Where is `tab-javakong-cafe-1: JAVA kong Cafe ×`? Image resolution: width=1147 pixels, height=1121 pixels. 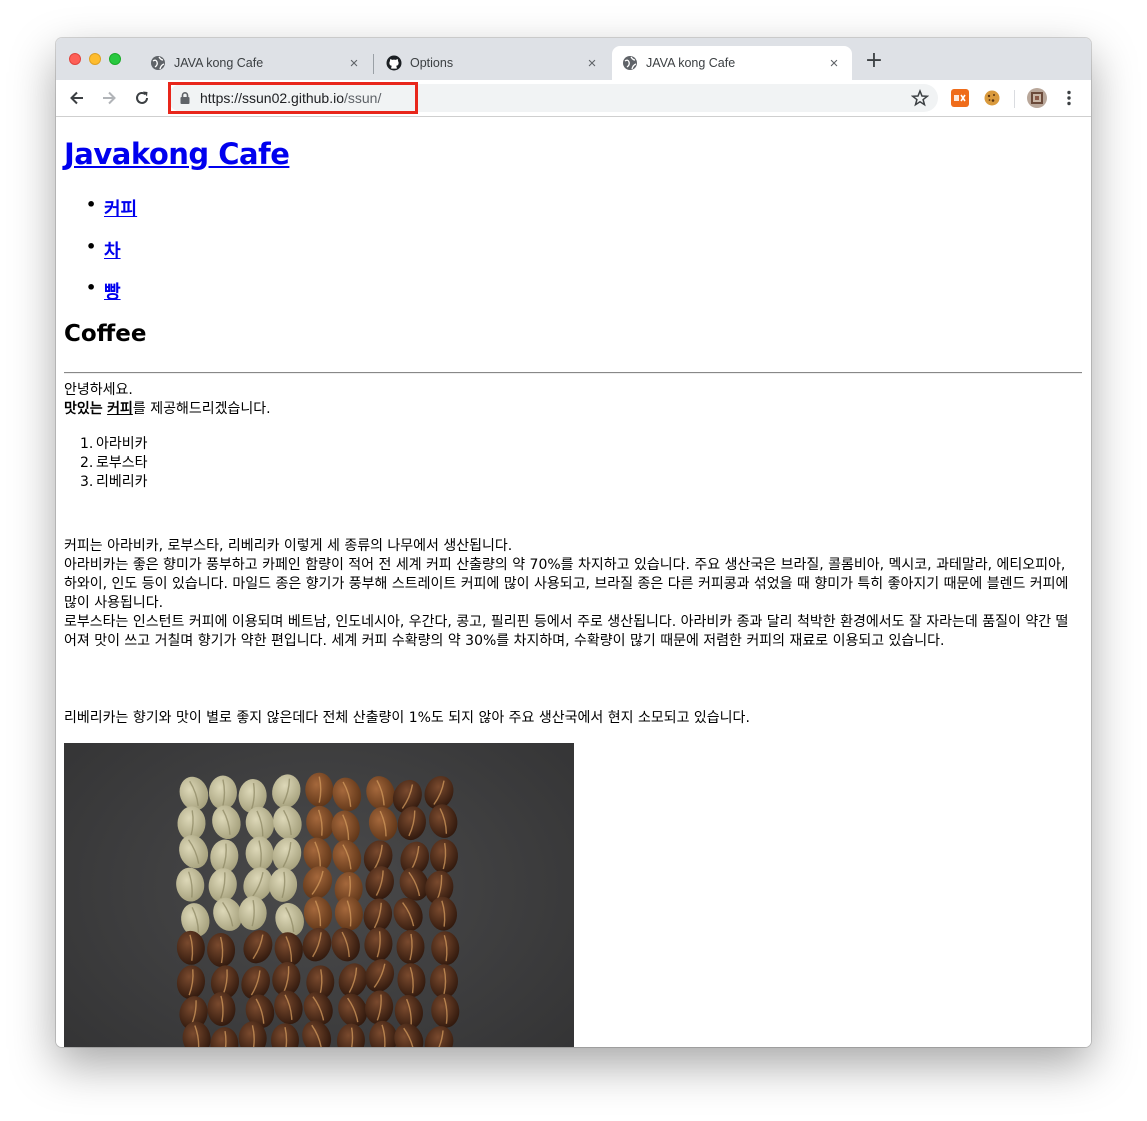
tab-javakong-cafe-1: JAVA kong Cafe × is located at coordinates (256, 63).